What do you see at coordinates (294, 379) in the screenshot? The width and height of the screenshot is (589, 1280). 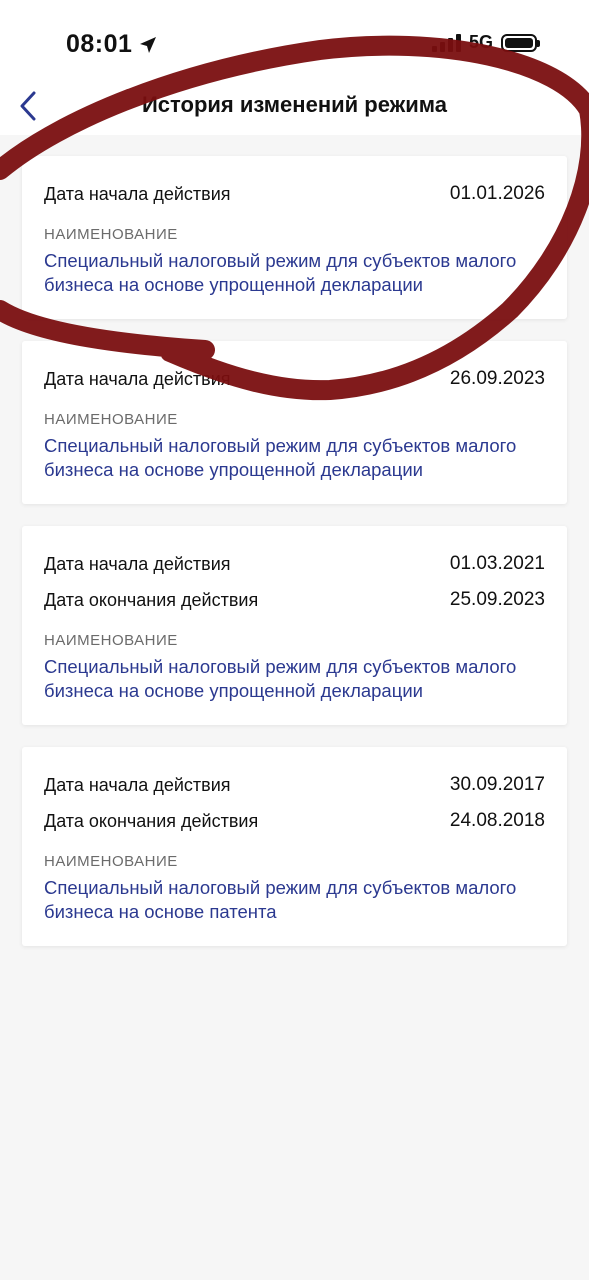 I see `start-date-row: Дата начала действия 26.09.2023` at bounding box center [294, 379].